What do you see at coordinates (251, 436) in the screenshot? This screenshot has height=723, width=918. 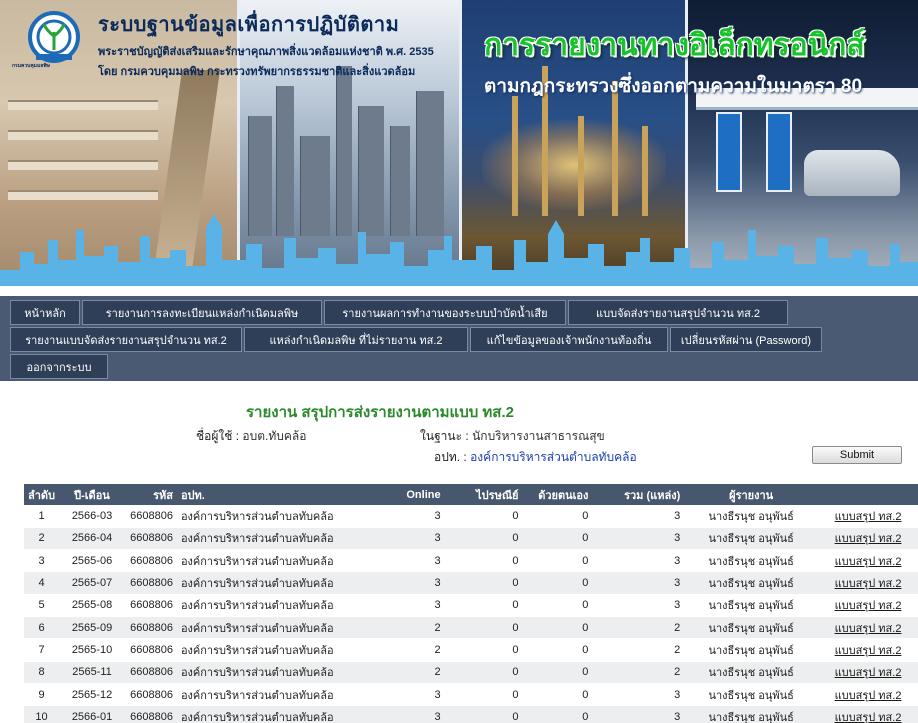 I see `user-info: ชื่อผู้ใช้ : อบต.ทับคล้อ` at bounding box center [251, 436].